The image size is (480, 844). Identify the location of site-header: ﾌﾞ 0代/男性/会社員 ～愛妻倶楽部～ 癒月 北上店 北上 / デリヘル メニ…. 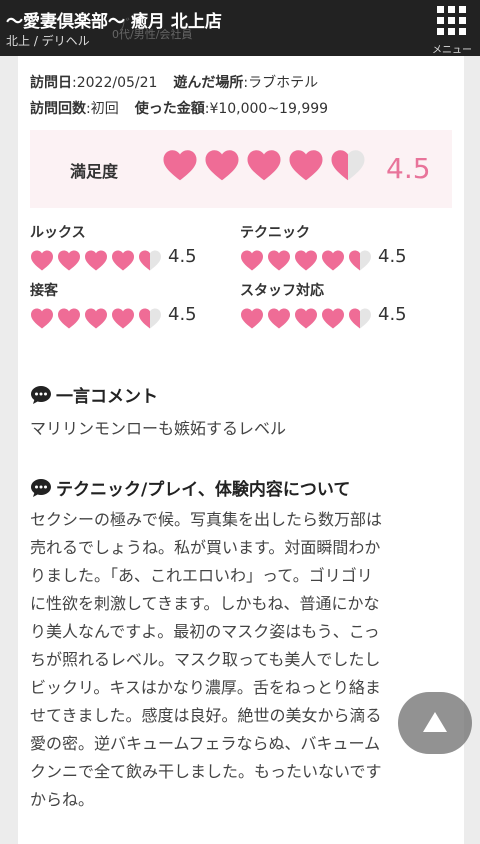
(240, 28).